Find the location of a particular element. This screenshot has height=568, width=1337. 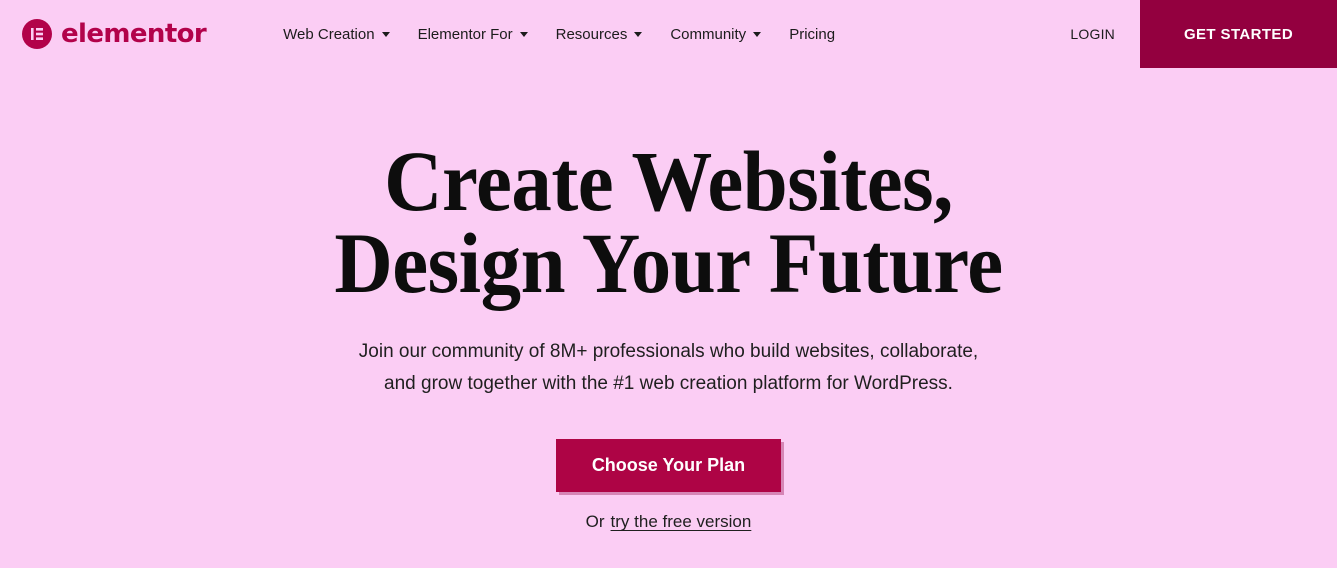

get-started-button: GET STARTED is located at coordinates (1238, 34).